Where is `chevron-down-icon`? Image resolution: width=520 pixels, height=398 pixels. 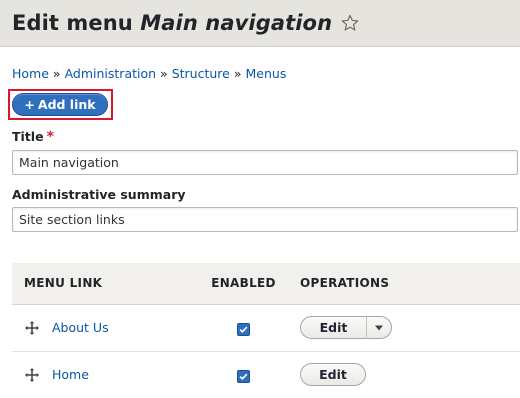 chevron-down-icon is located at coordinates (379, 327).